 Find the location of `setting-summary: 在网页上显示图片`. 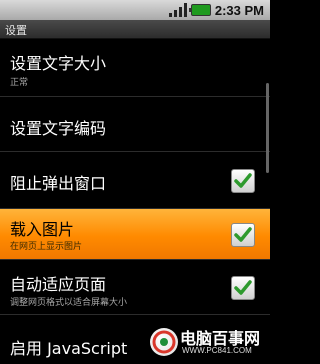

setting-summary: 在网页上显示图片 is located at coordinates (46, 247).